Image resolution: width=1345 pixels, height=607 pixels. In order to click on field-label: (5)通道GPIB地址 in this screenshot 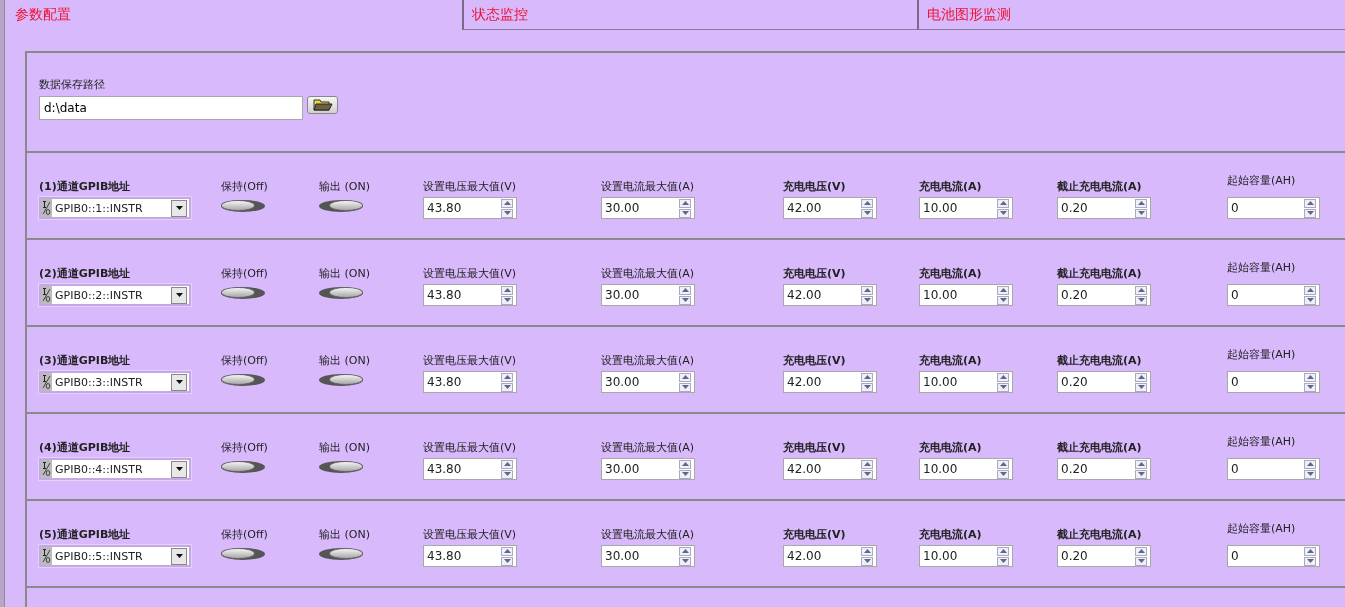, I will do `click(85, 534)`.